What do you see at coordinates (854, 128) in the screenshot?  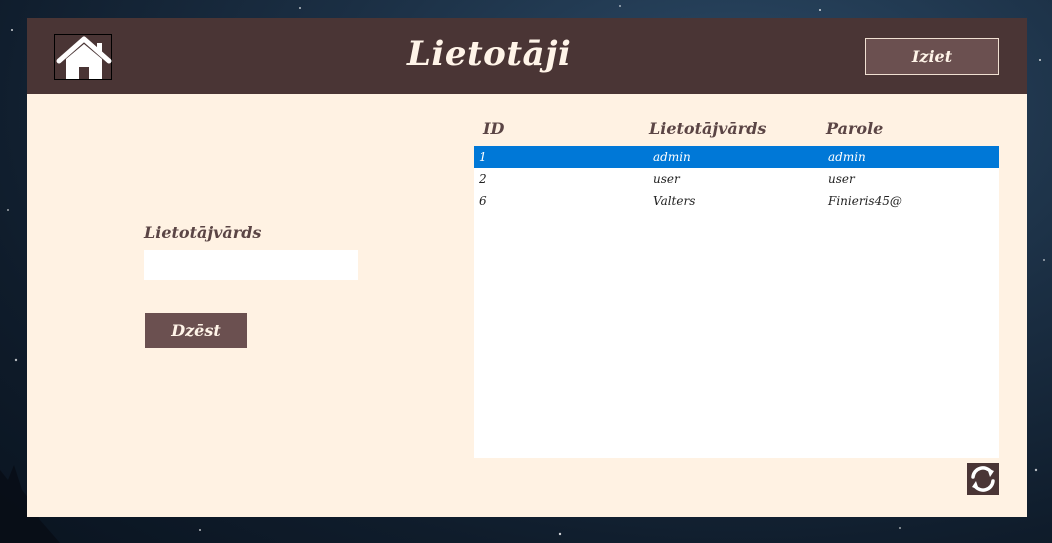 I see `column-header-password: Parole` at bounding box center [854, 128].